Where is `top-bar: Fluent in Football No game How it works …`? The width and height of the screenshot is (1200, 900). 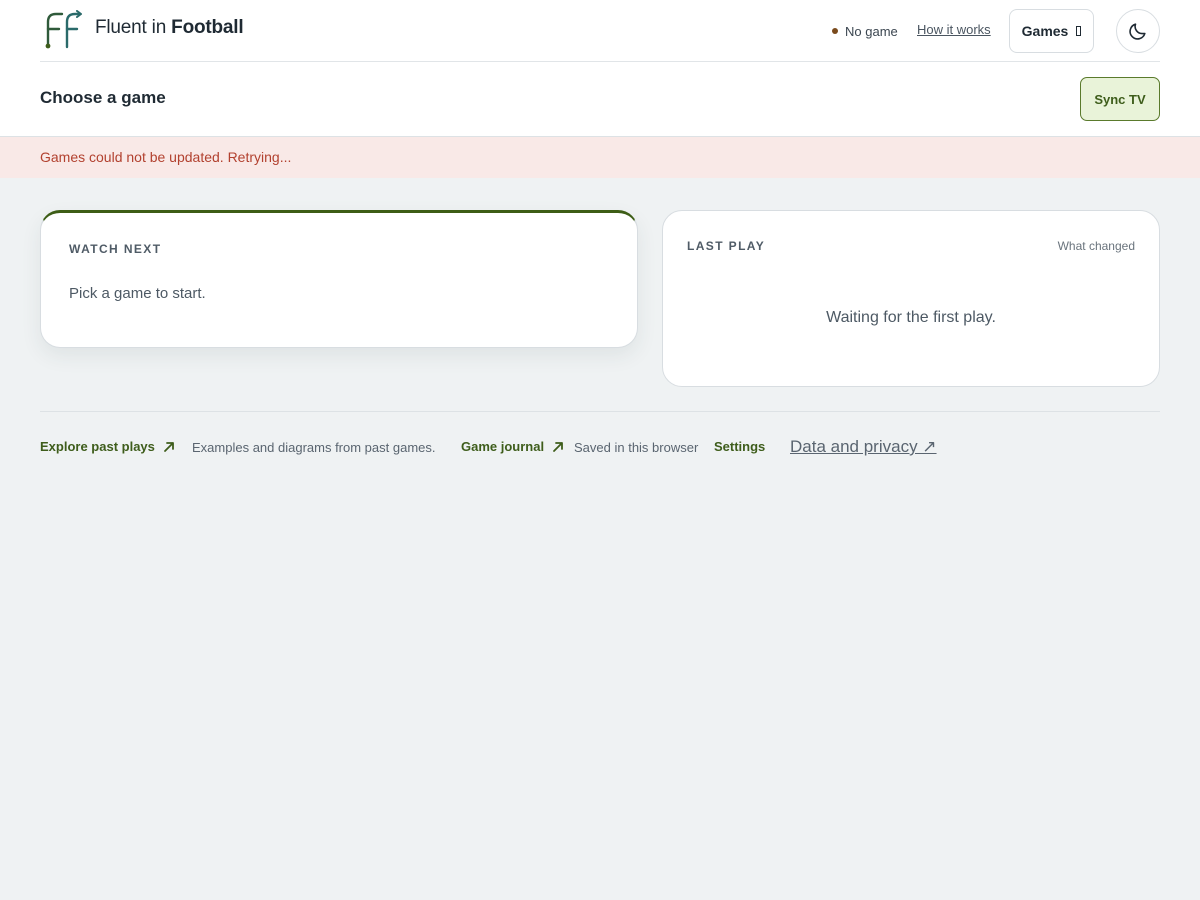 top-bar: Fluent in Football No game How it works … is located at coordinates (600, 31).